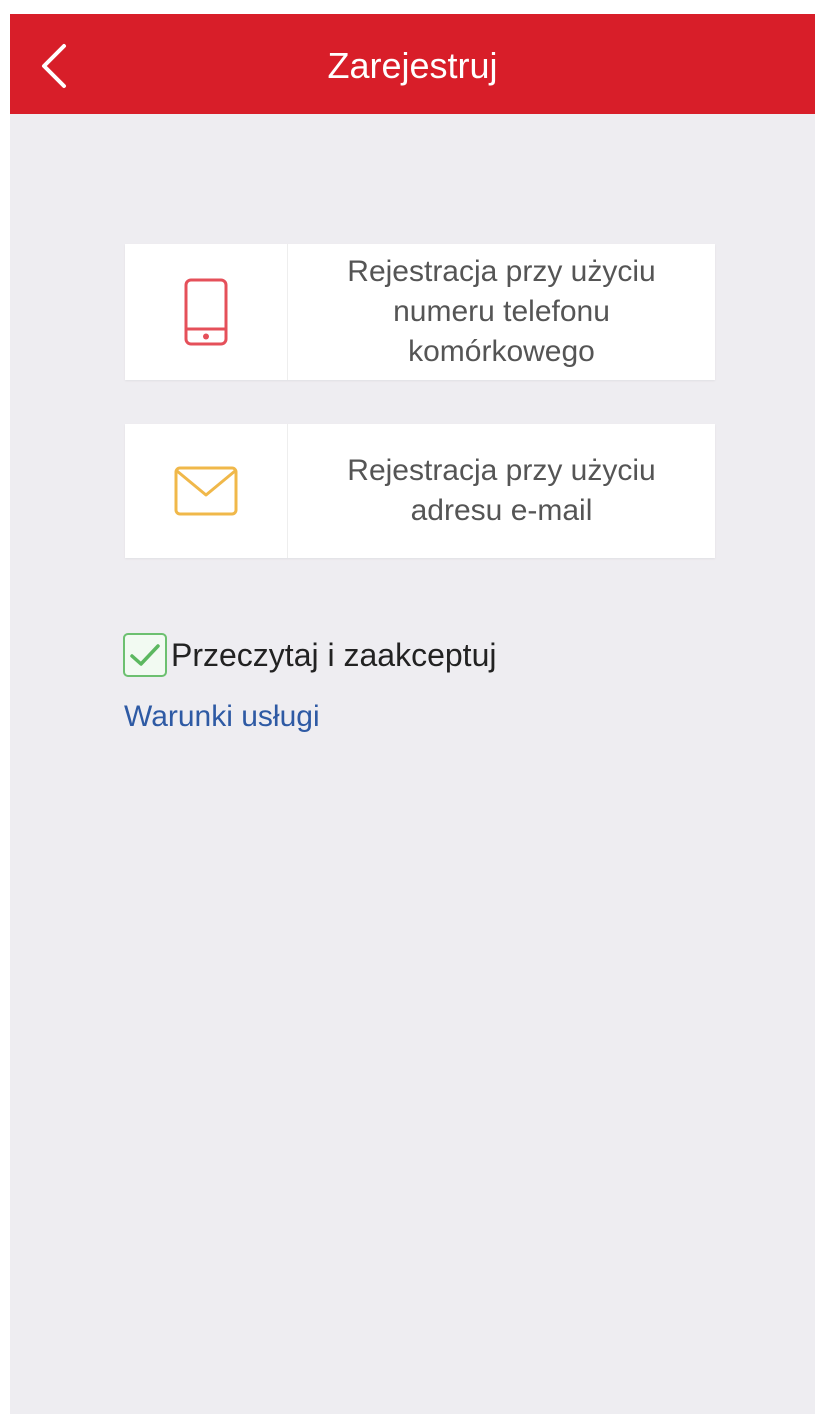 This screenshot has height=1414, width=815. I want to click on checkmark-icon, so click(145, 655).